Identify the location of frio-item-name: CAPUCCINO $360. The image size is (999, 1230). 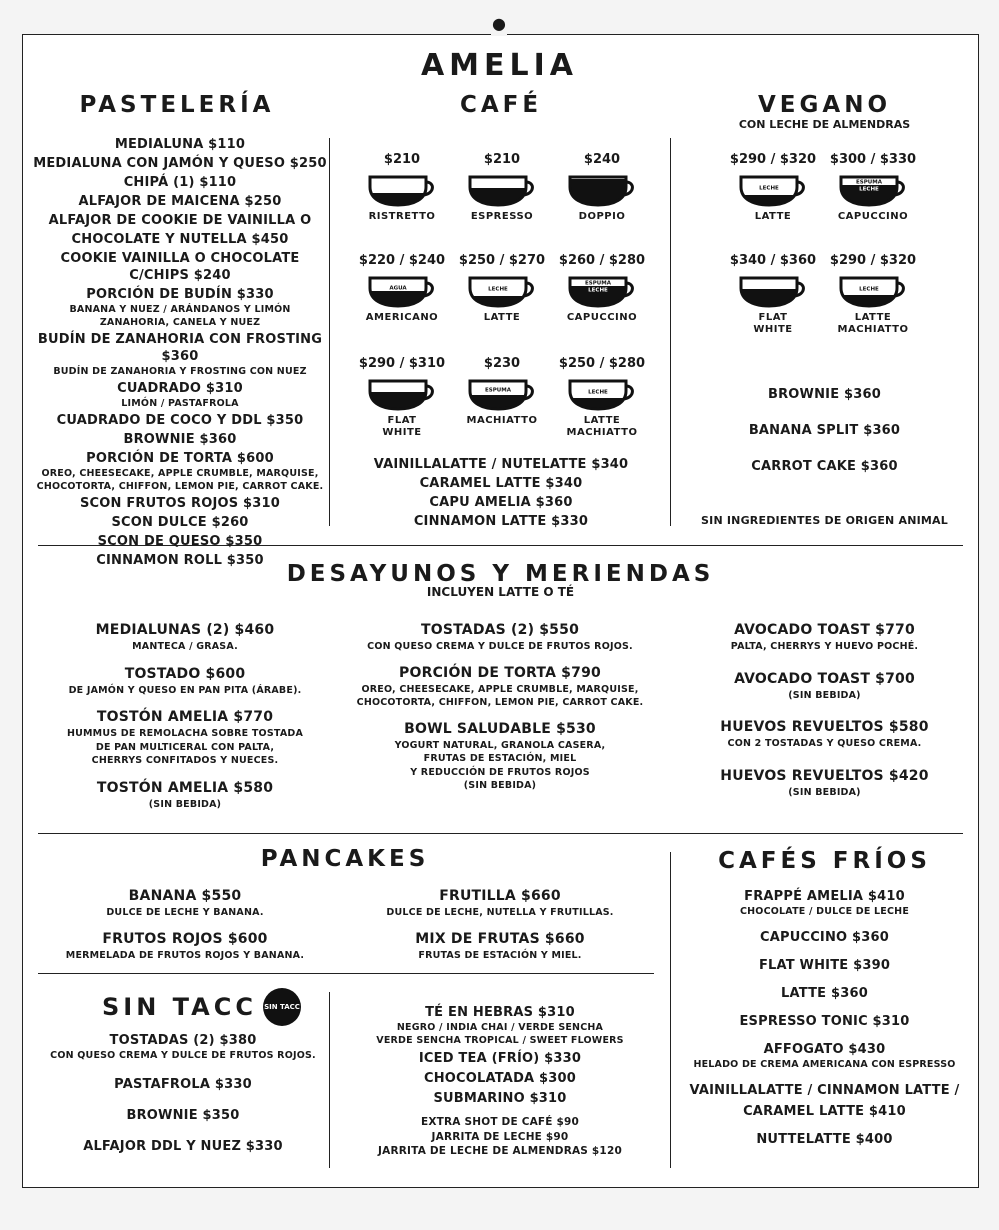
(824, 937).